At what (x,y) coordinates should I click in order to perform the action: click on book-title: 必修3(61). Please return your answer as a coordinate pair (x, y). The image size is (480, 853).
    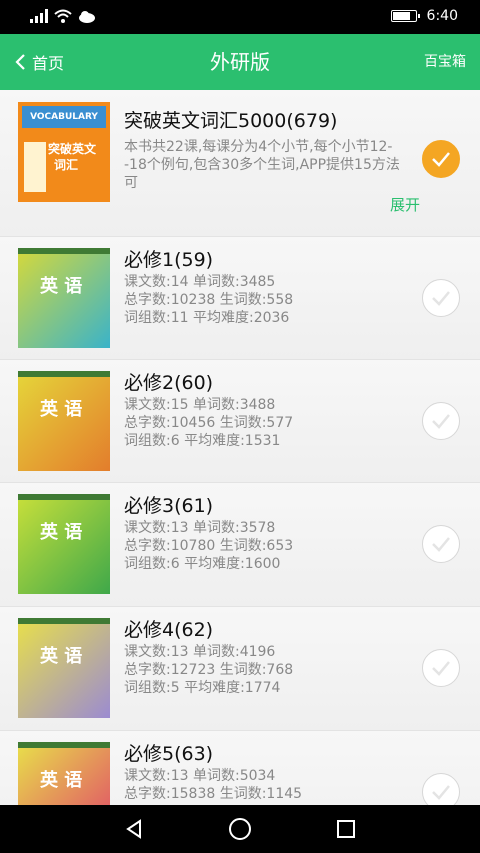
    Looking at the image, I should click on (169, 506).